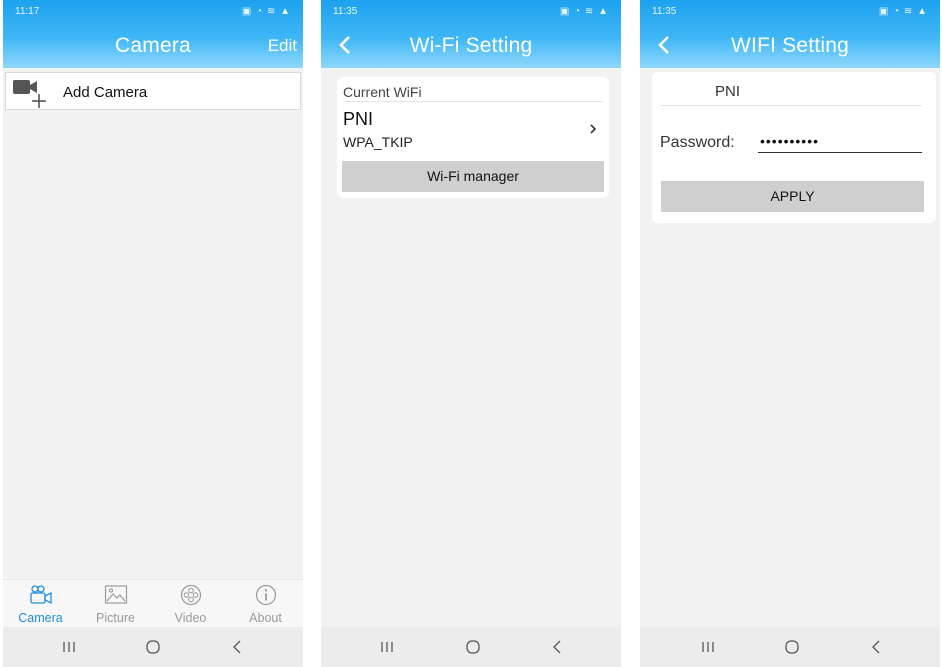  I want to click on bottom-tab-bar: Camera Picture Video About, so click(153, 603).